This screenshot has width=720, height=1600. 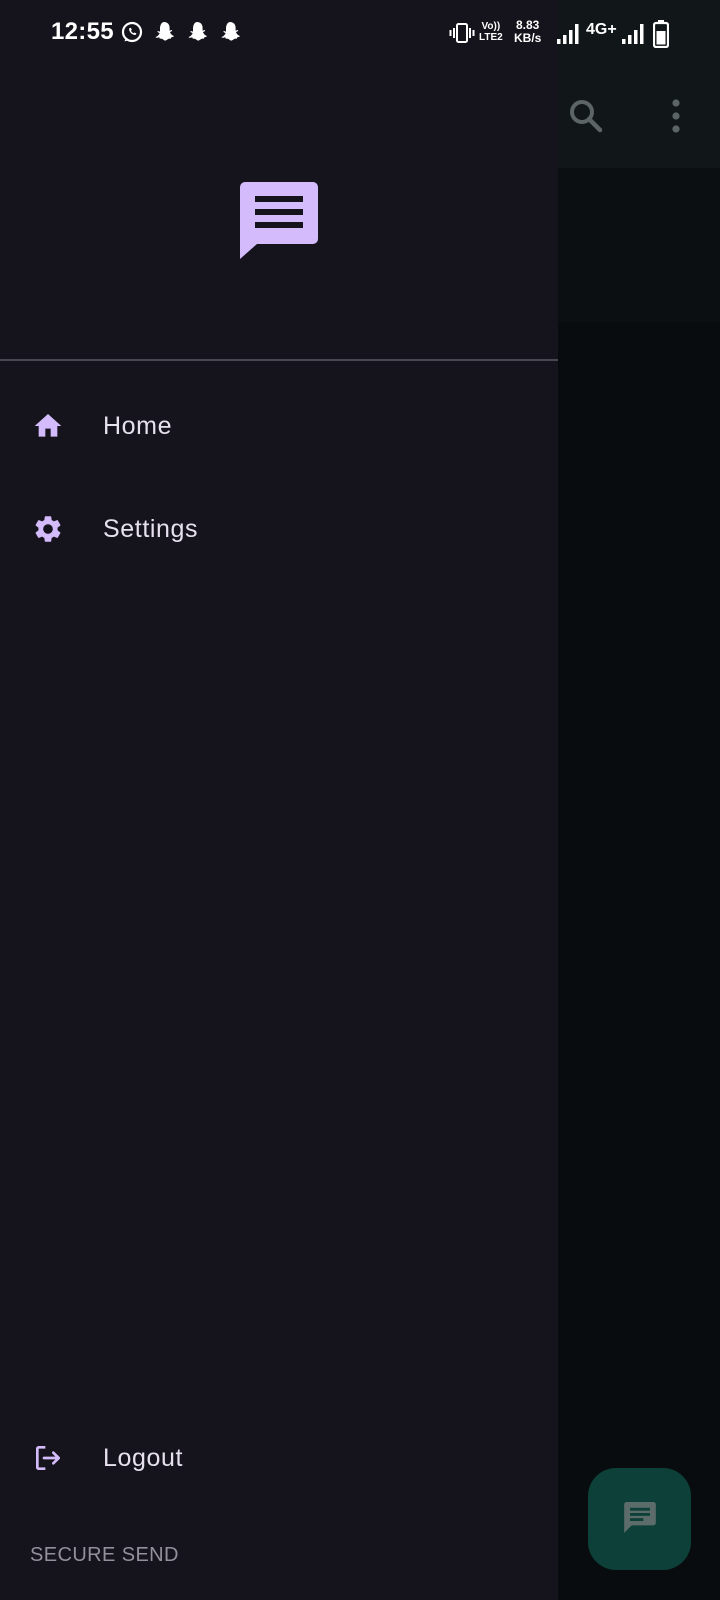 I want to click on drawer-item-home-label: Home, so click(x=138, y=425).